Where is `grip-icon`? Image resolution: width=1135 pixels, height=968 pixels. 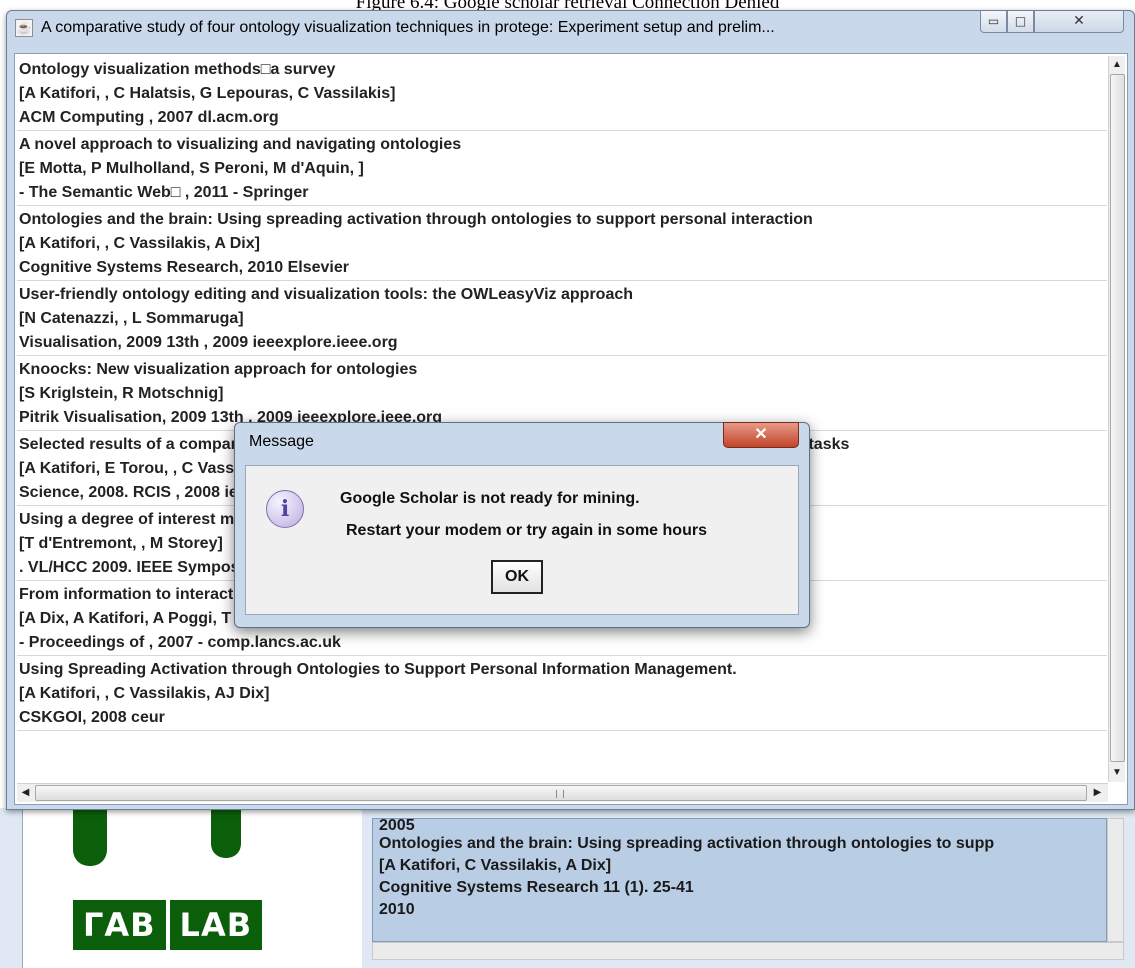 grip-icon is located at coordinates (560, 794).